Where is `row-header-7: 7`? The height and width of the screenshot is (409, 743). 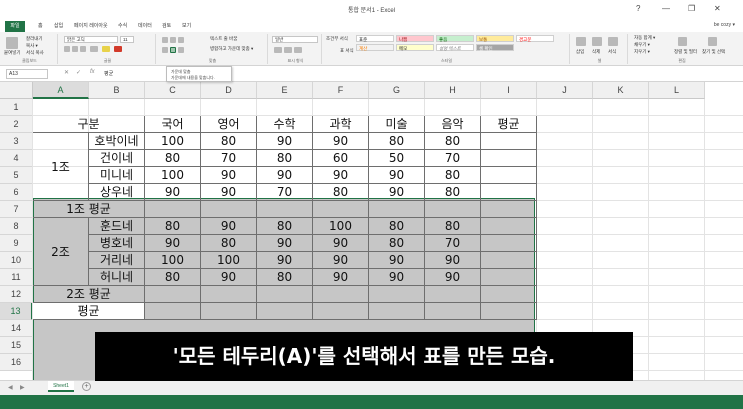 row-header-7: 7 is located at coordinates (16, 209).